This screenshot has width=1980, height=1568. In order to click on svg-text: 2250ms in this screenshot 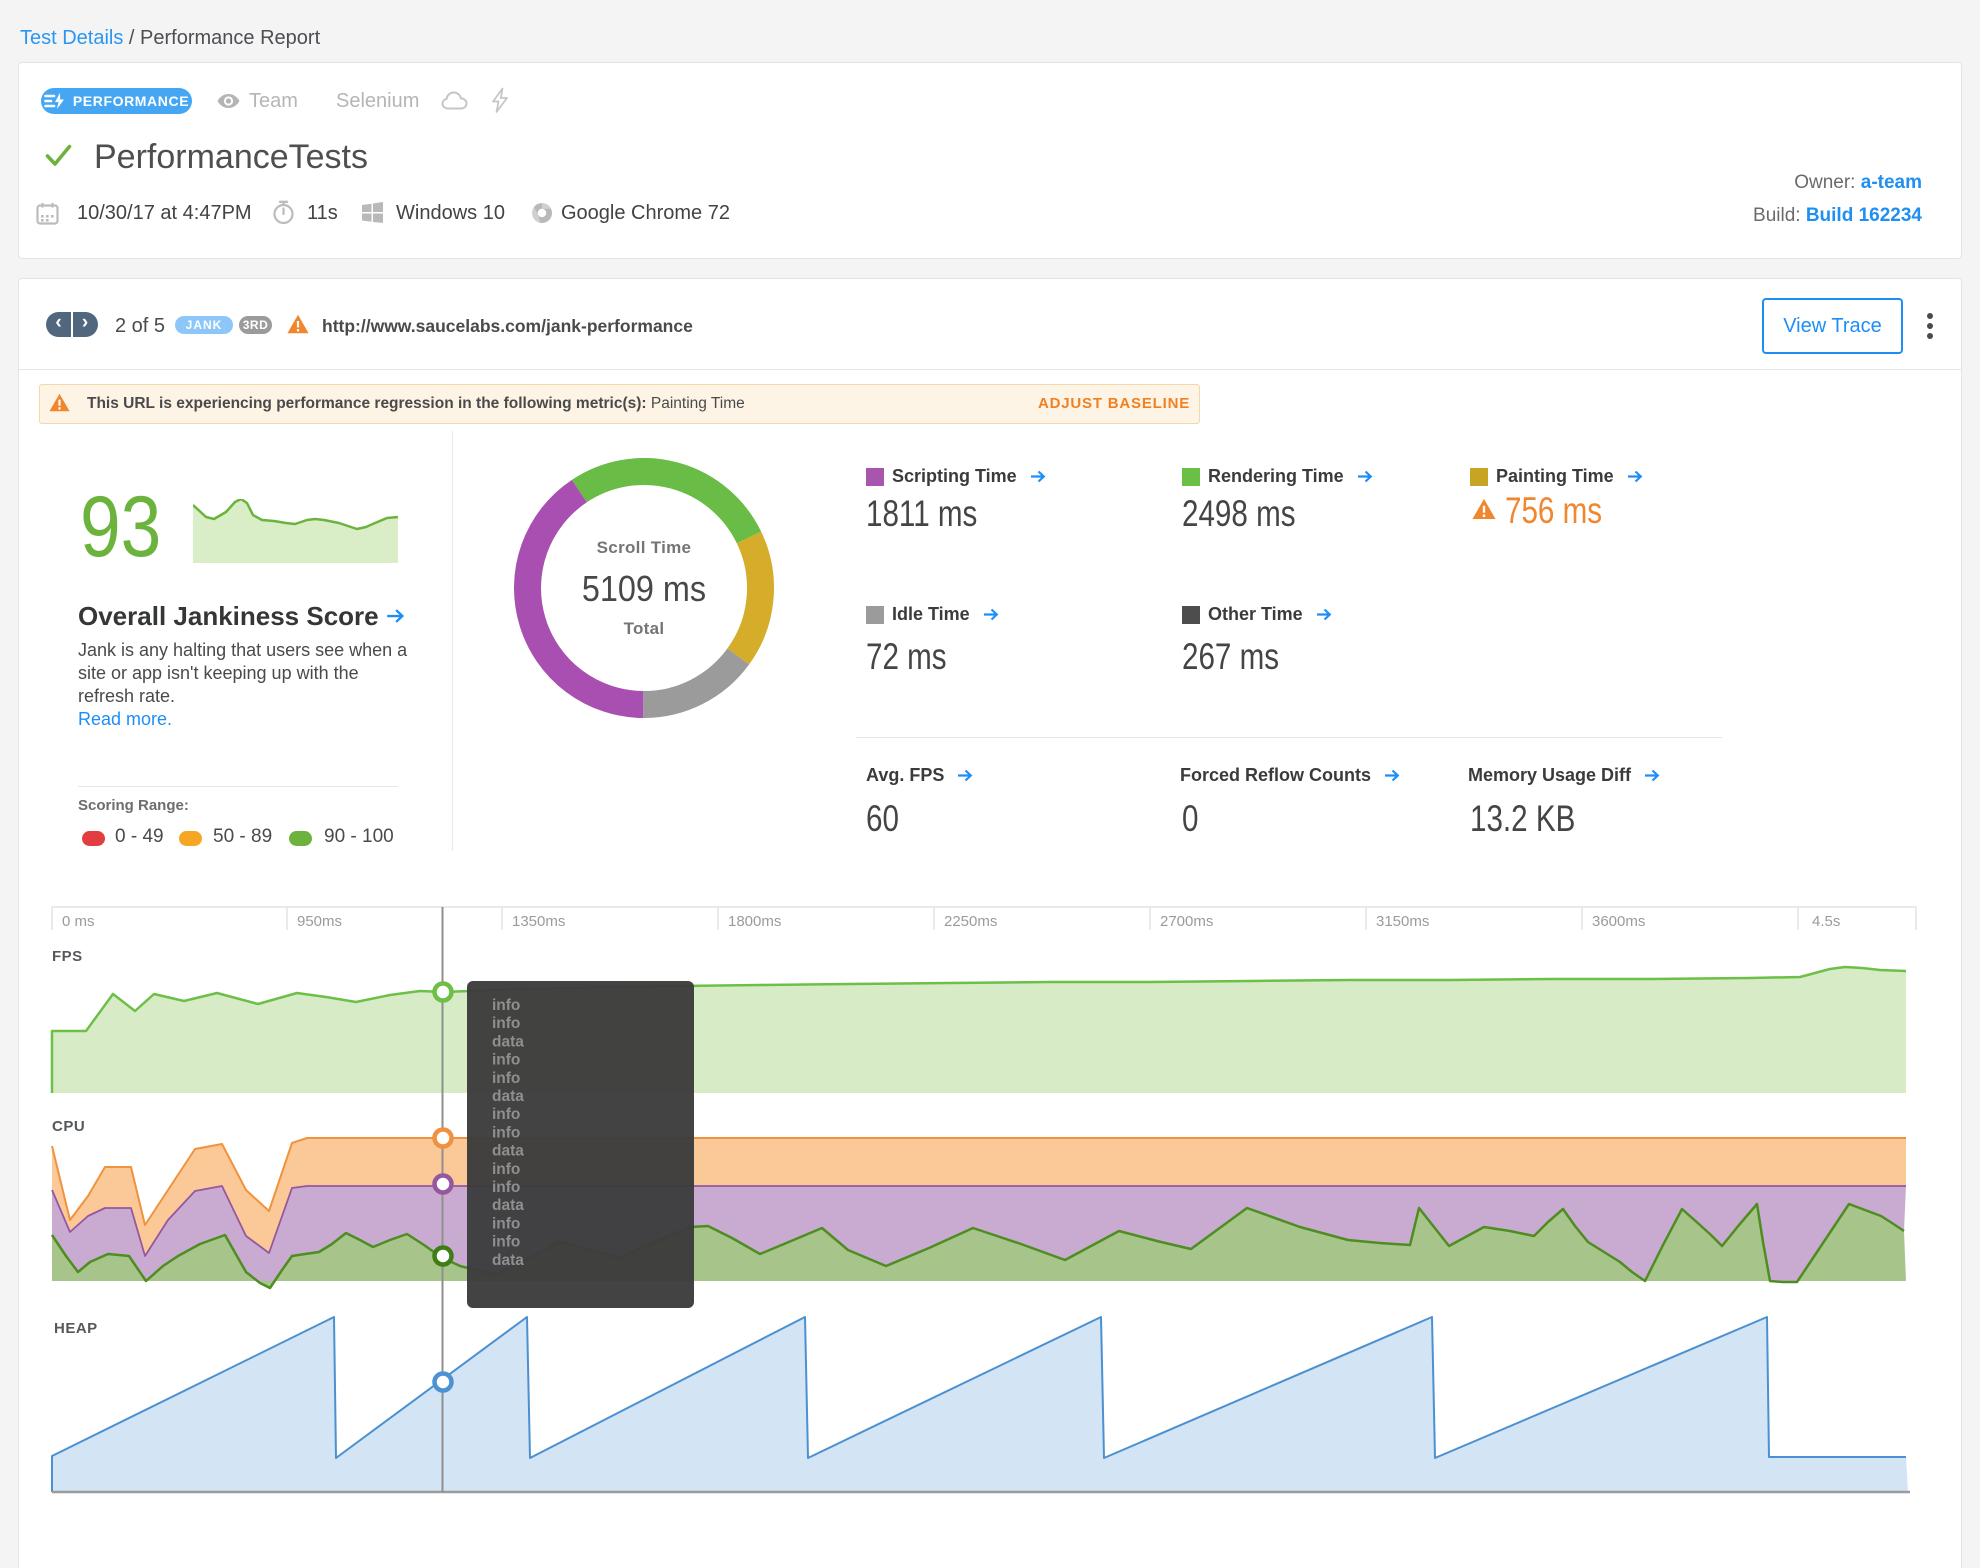, I will do `click(970, 921)`.